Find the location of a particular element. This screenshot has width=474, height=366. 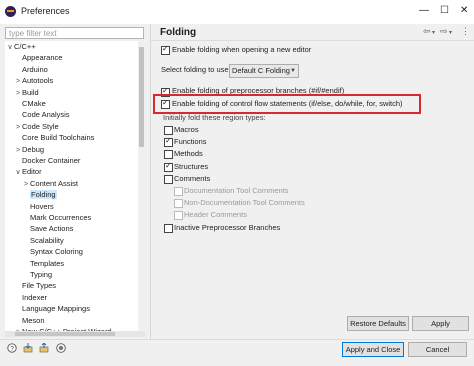

region-label: Methods is located at coordinates (188, 154).